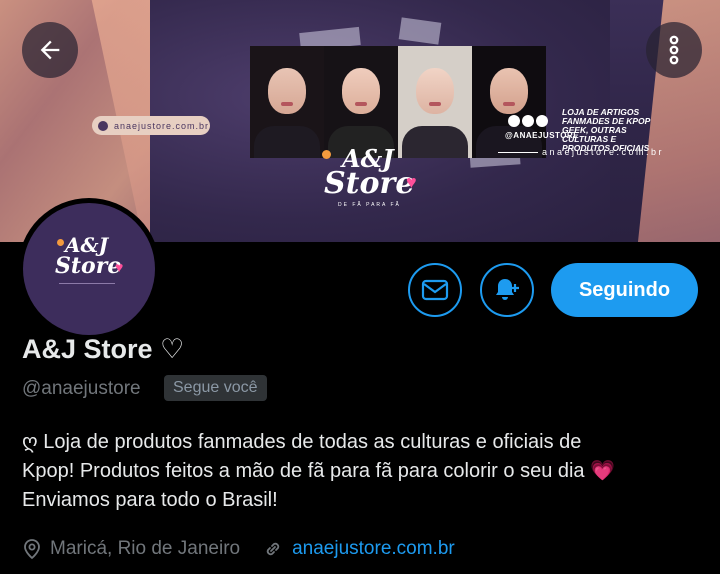  I want to click on heart-icon: ♥, so click(119, 267).